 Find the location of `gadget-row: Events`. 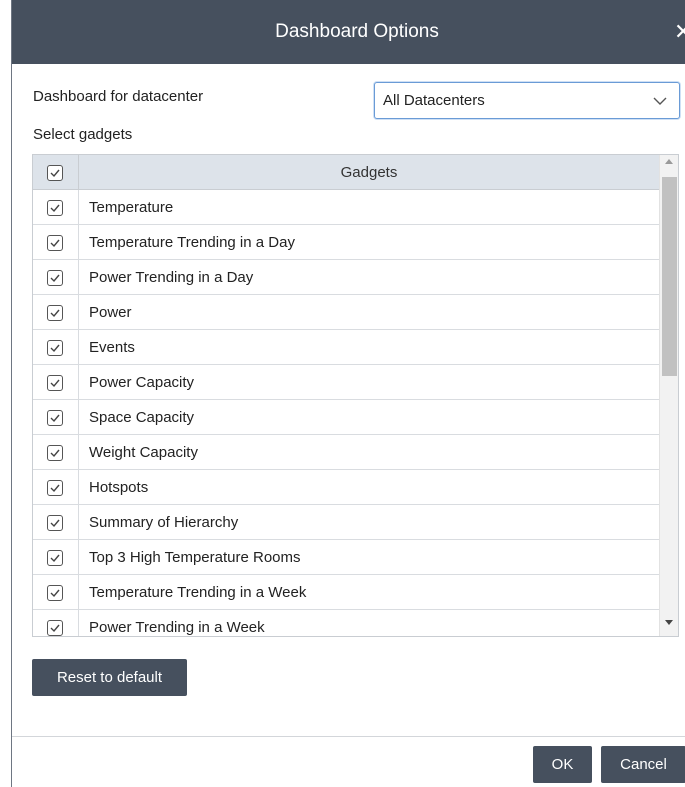

gadget-row: Events is located at coordinates (346, 347).